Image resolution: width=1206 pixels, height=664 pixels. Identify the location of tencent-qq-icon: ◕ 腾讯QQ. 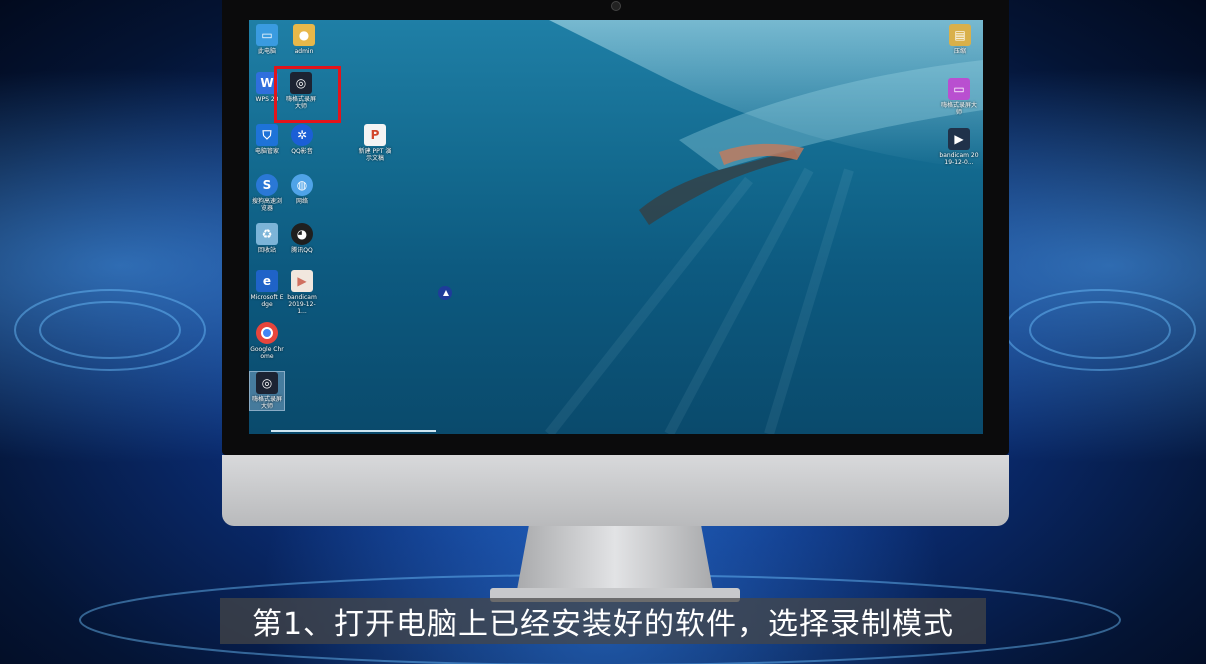
(302, 238).